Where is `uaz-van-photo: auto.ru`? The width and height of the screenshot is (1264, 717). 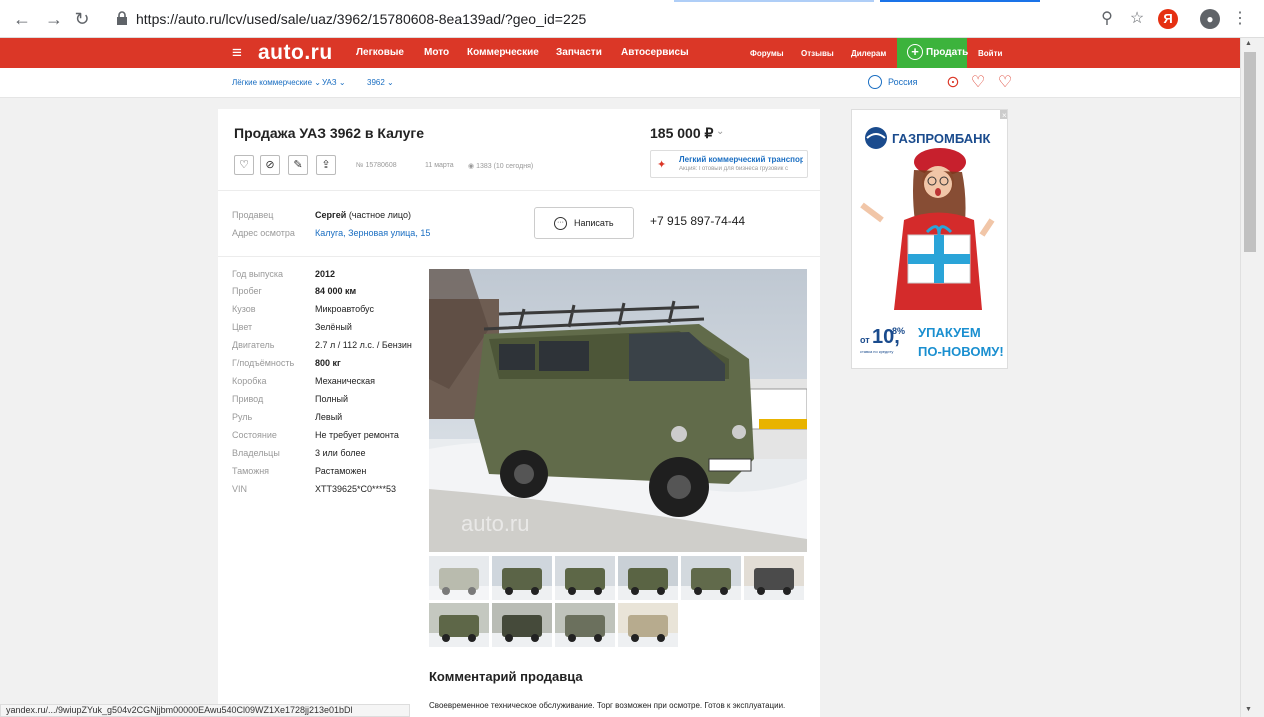 uaz-van-photo: auto.ru is located at coordinates (618, 410).